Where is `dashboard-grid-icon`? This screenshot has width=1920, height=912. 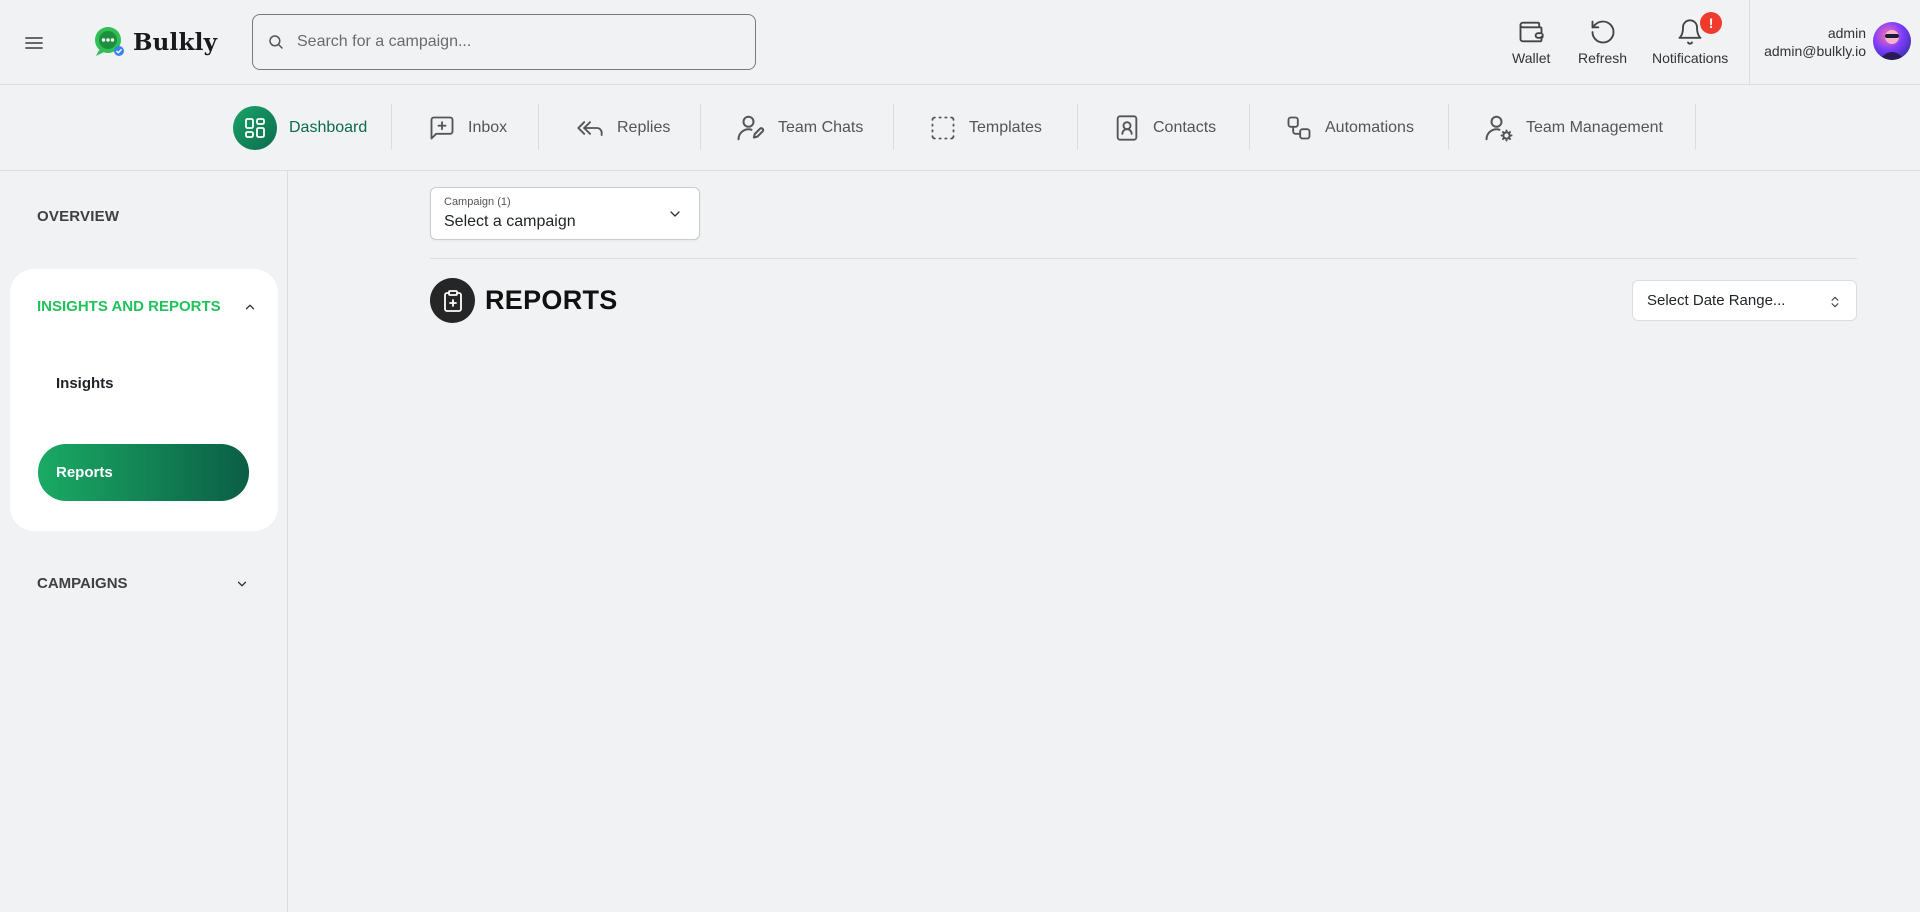 dashboard-grid-icon is located at coordinates (255, 128).